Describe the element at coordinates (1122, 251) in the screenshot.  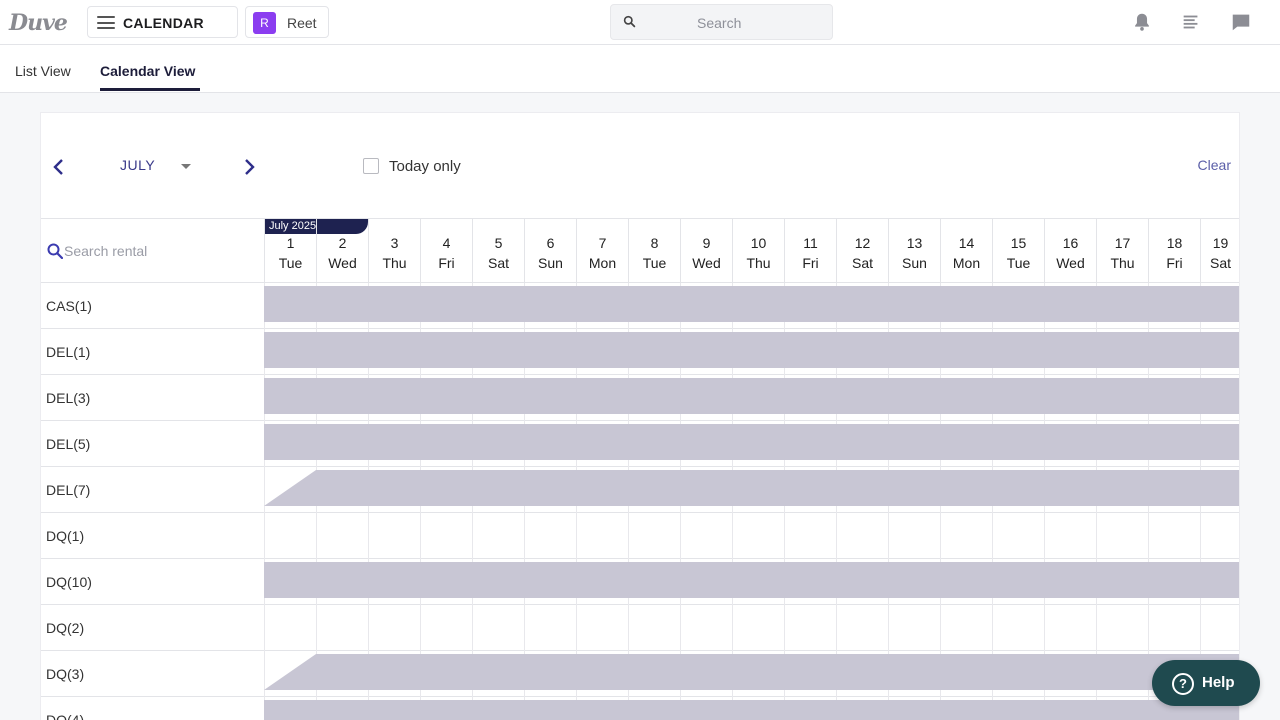
I see `day-column-header: 17 Thu` at that location.